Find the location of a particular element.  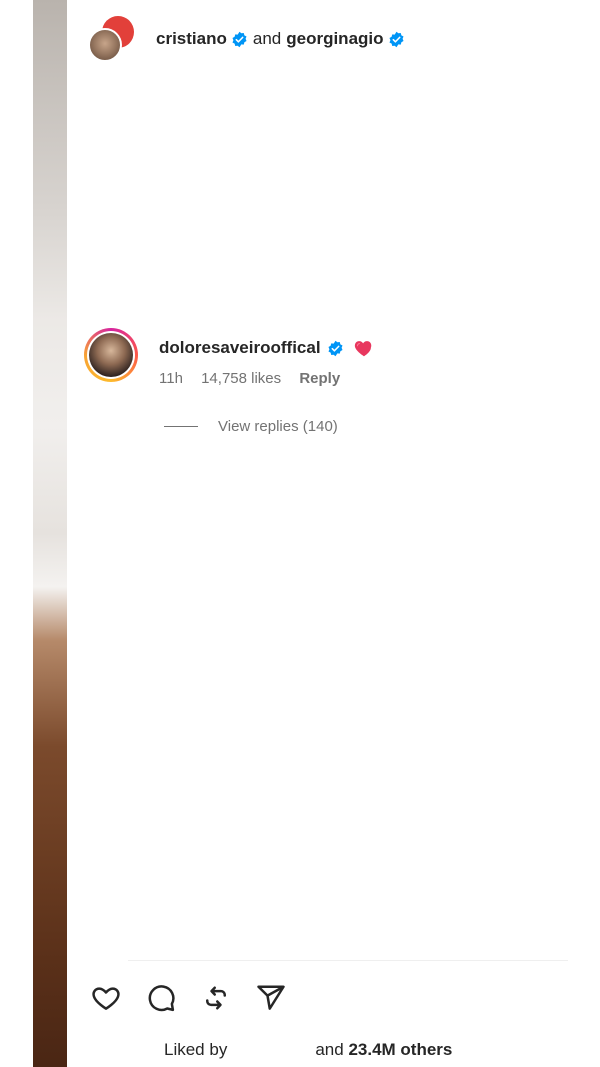

username-cristiano: cristiano is located at coordinates (191, 39).